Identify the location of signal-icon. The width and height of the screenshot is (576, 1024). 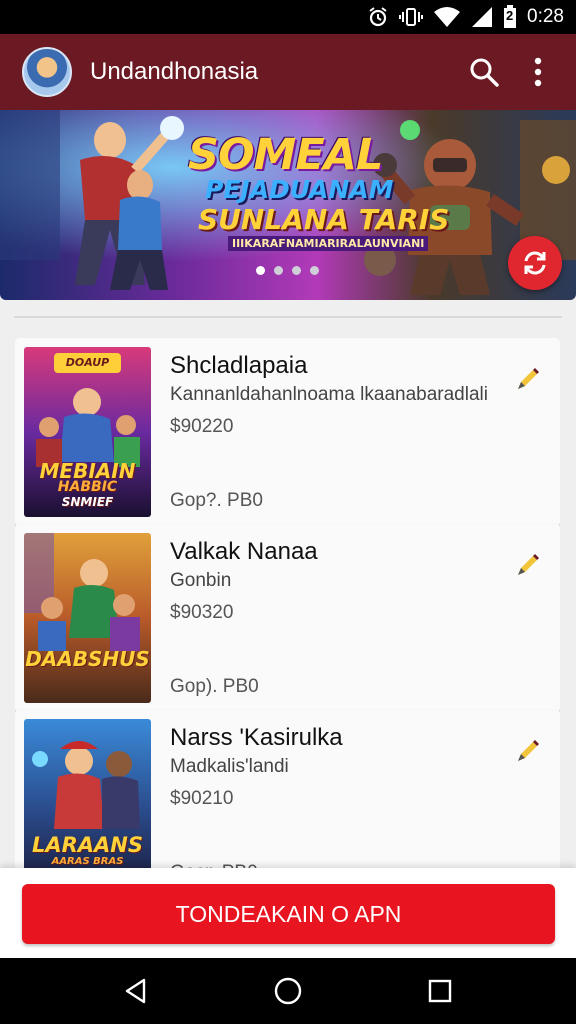
(482, 17).